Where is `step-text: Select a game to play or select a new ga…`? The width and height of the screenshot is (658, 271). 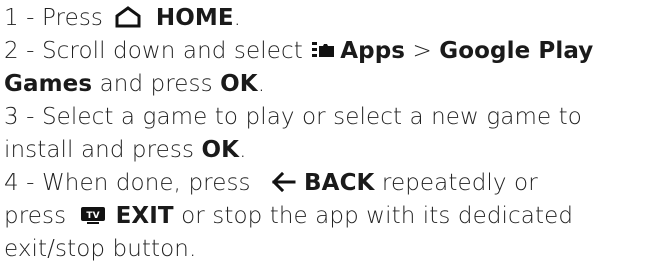
step-text: Select a game to play or select a new ga… is located at coordinates (311, 117).